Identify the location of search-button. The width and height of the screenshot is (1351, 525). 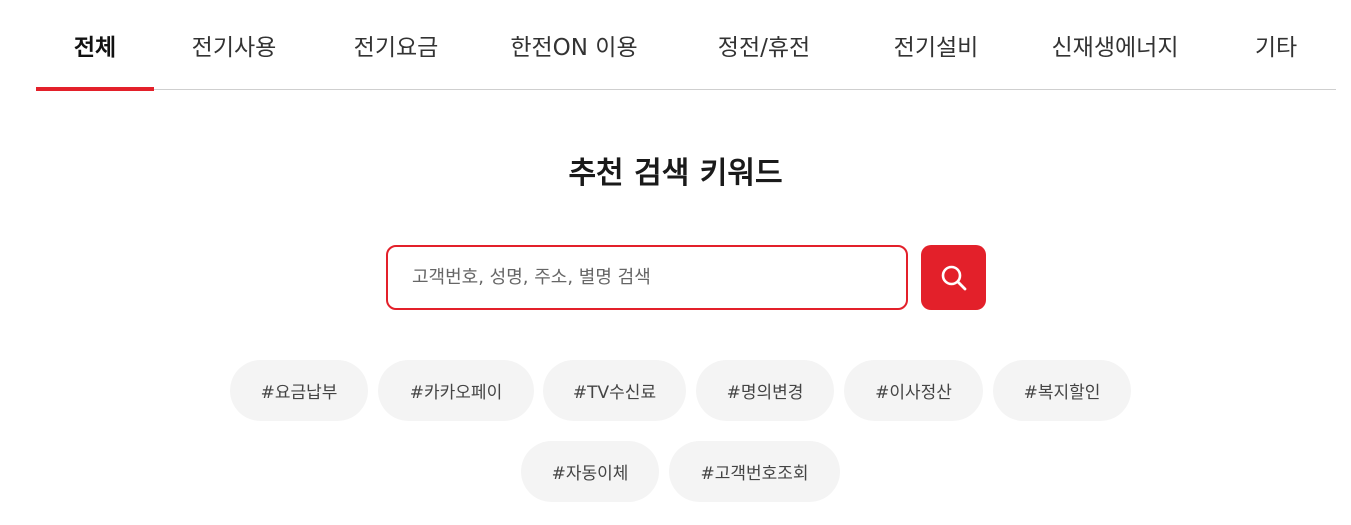
(953, 277).